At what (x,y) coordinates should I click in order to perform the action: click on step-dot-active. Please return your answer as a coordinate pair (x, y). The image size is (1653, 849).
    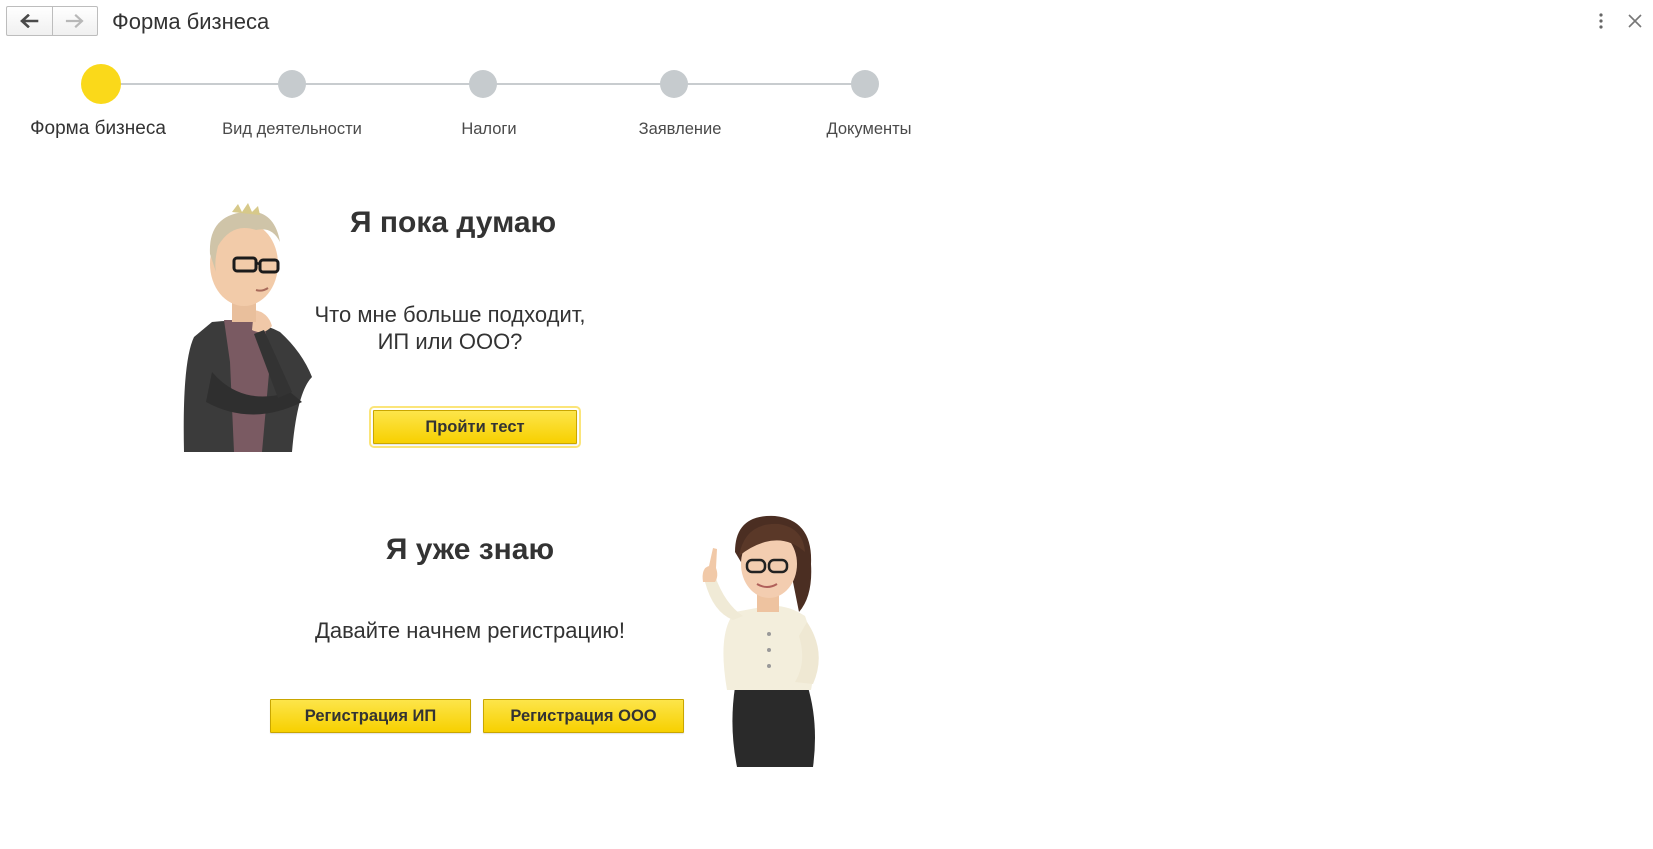
    Looking at the image, I should click on (101, 84).